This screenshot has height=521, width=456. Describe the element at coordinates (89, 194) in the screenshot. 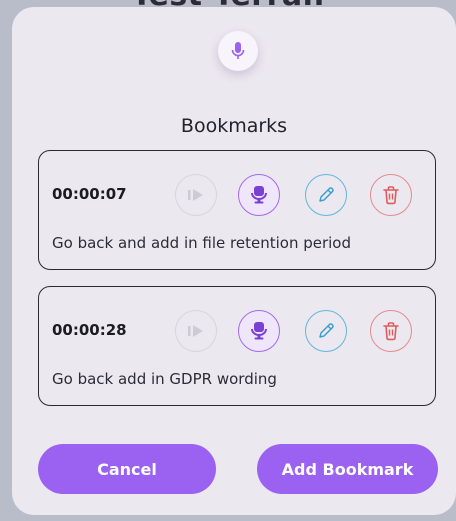

I see `bookmark-timestamp: 00:00:07` at that location.